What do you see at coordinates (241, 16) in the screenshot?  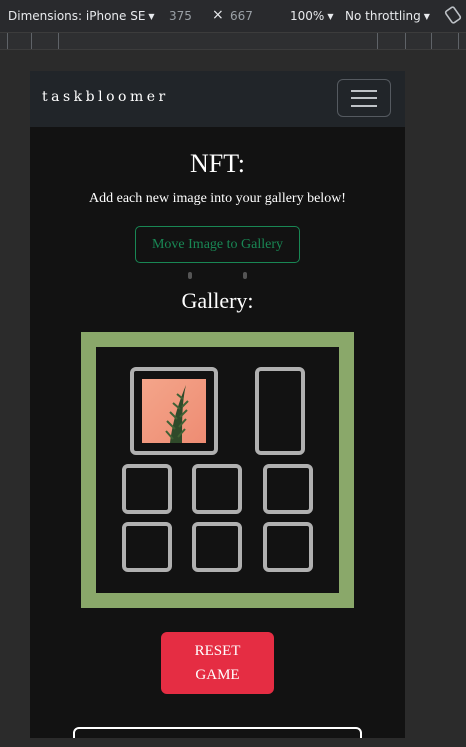 I see `height-input: 667` at bounding box center [241, 16].